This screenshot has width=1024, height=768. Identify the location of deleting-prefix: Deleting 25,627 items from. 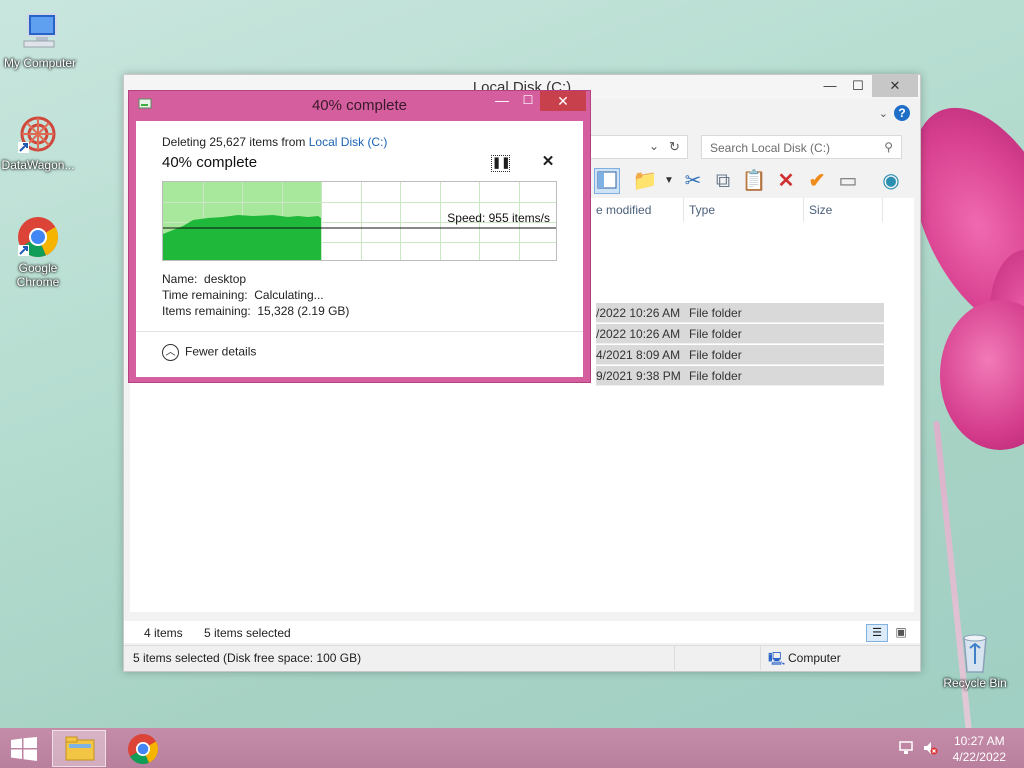
(235, 142).